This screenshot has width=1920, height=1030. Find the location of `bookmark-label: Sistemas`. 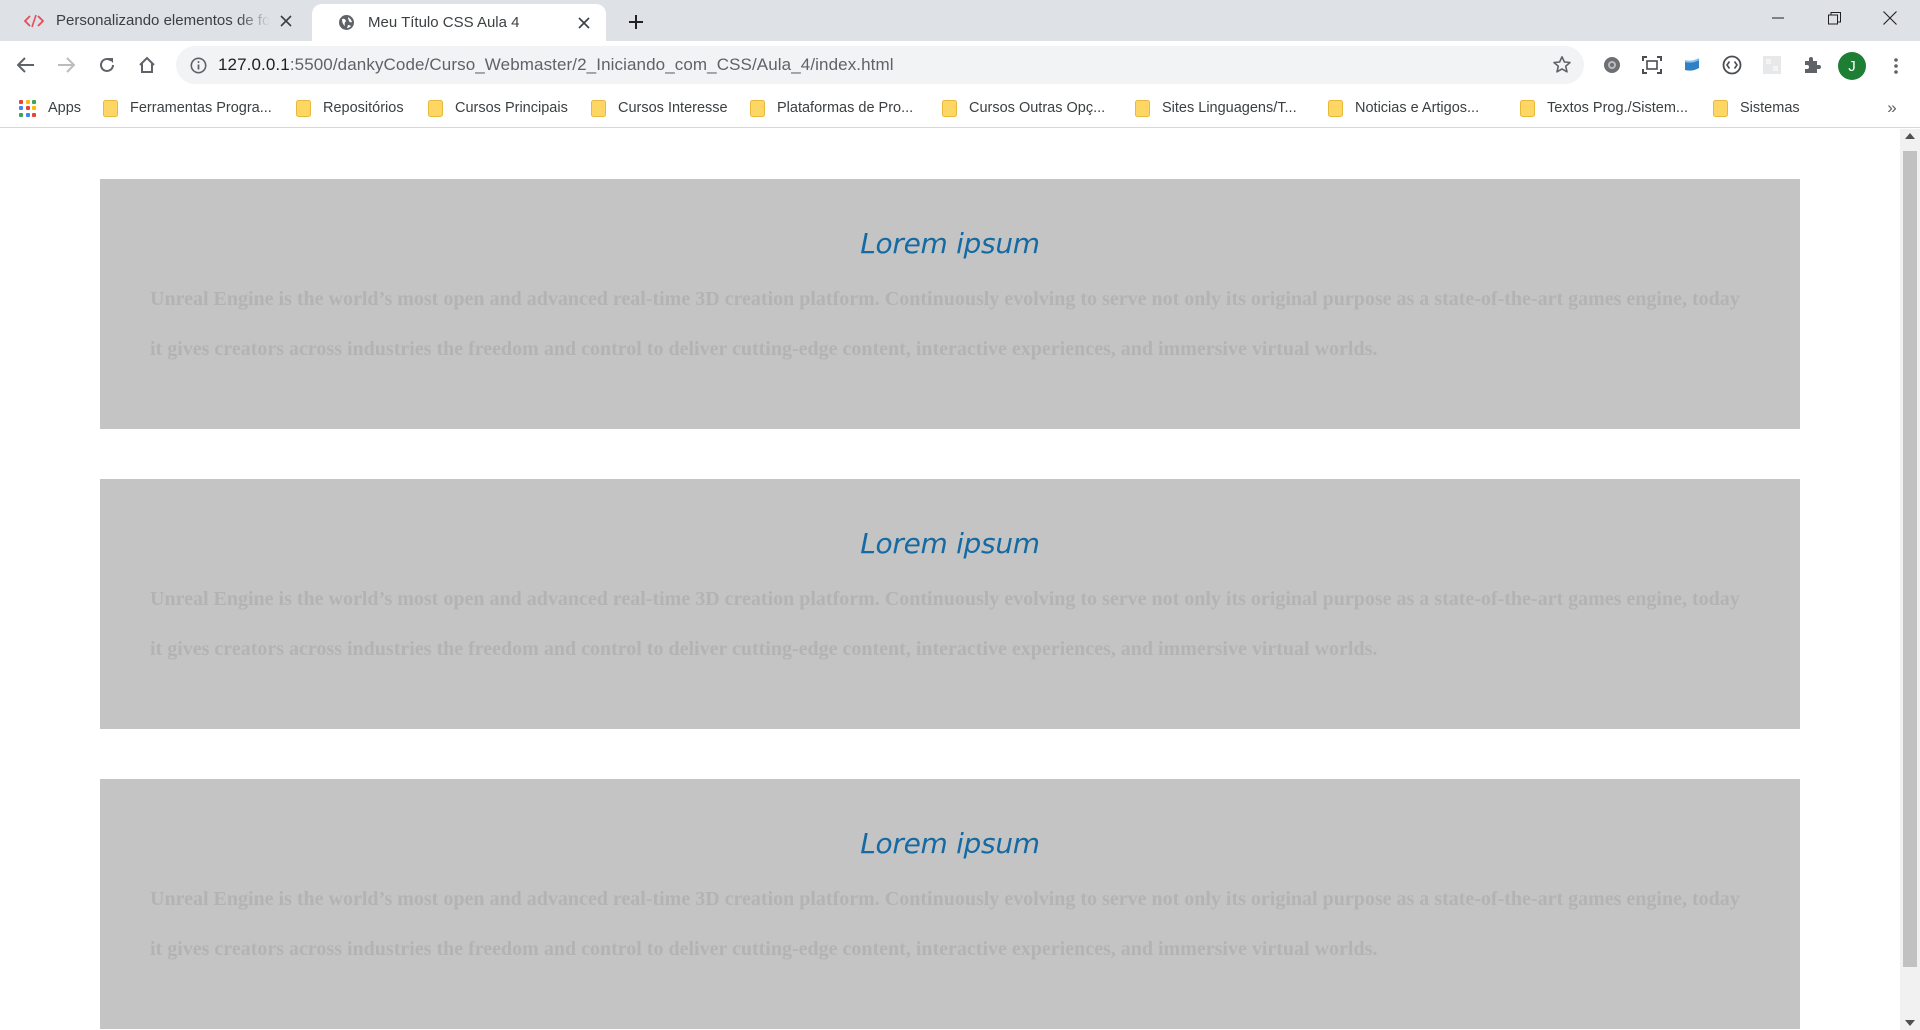

bookmark-label: Sistemas is located at coordinates (1770, 108).